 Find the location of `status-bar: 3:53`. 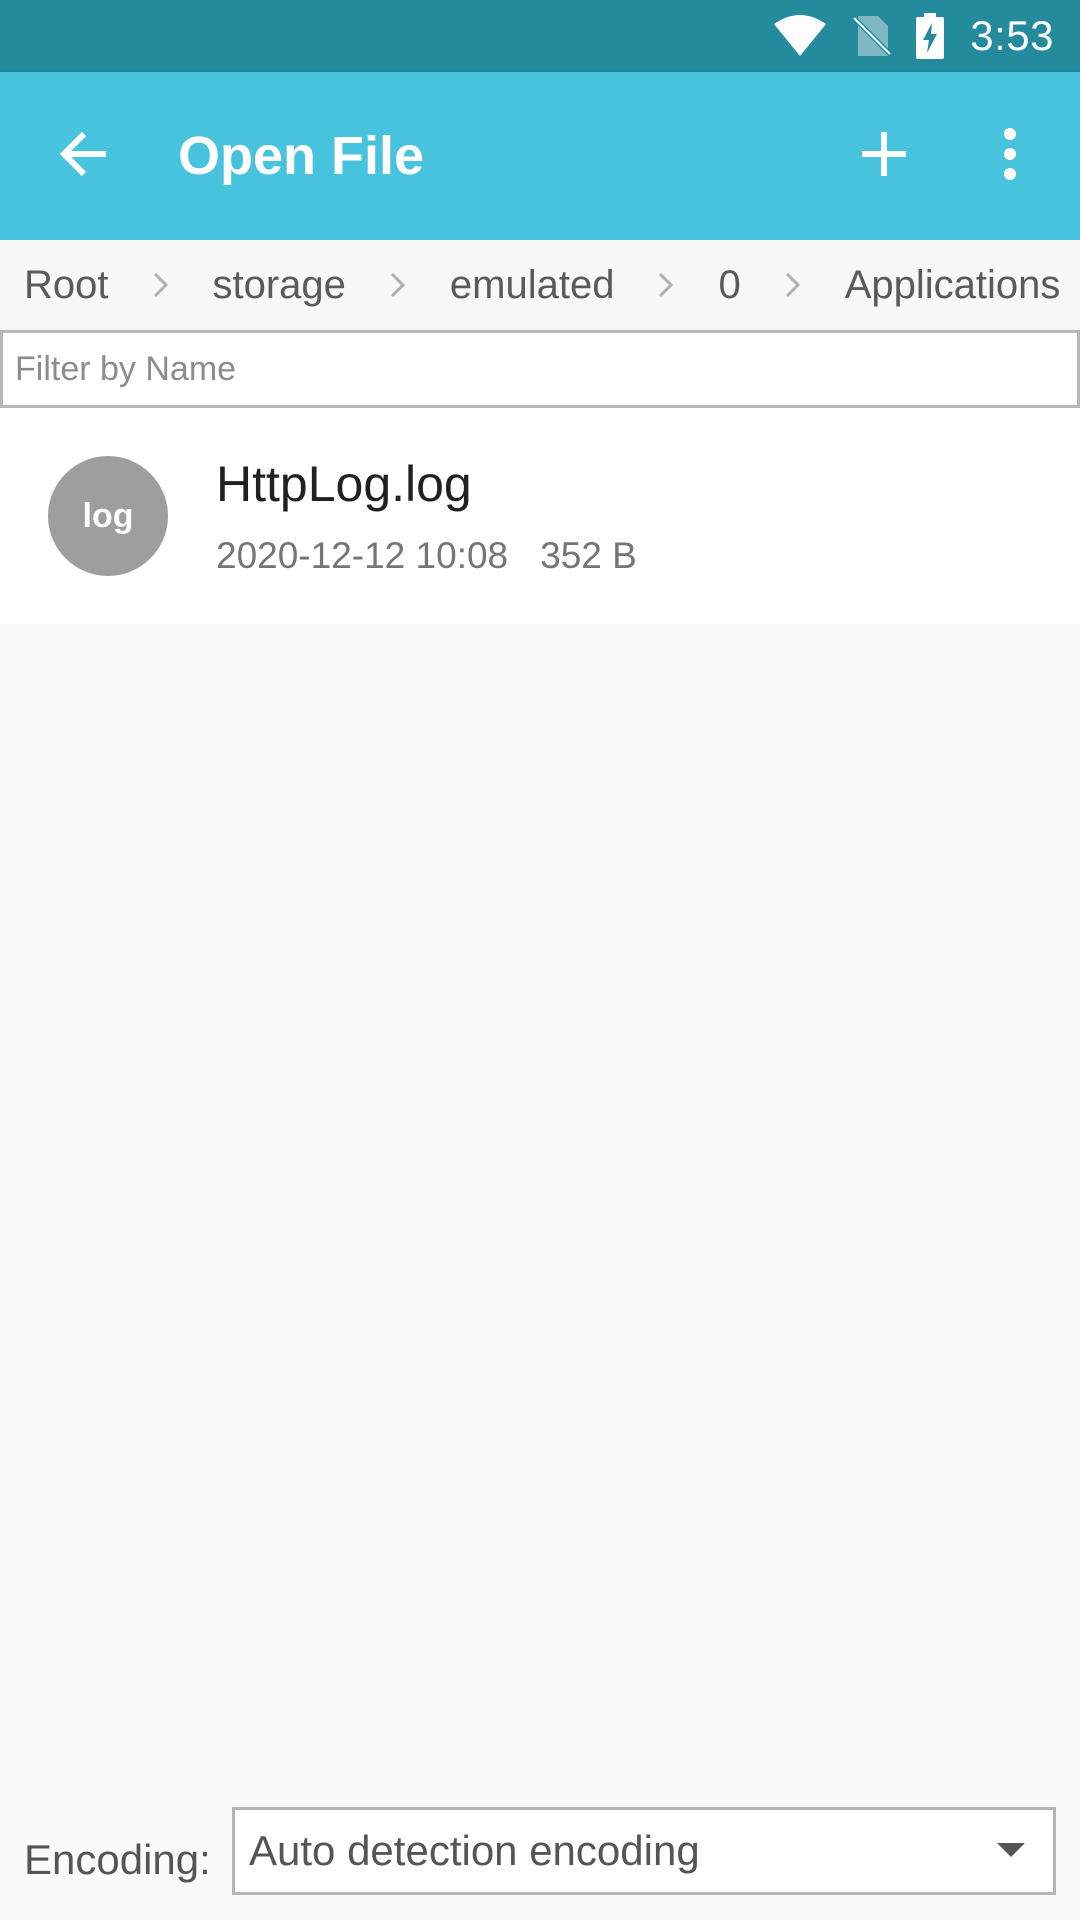

status-bar: 3:53 is located at coordinates (540, 36).